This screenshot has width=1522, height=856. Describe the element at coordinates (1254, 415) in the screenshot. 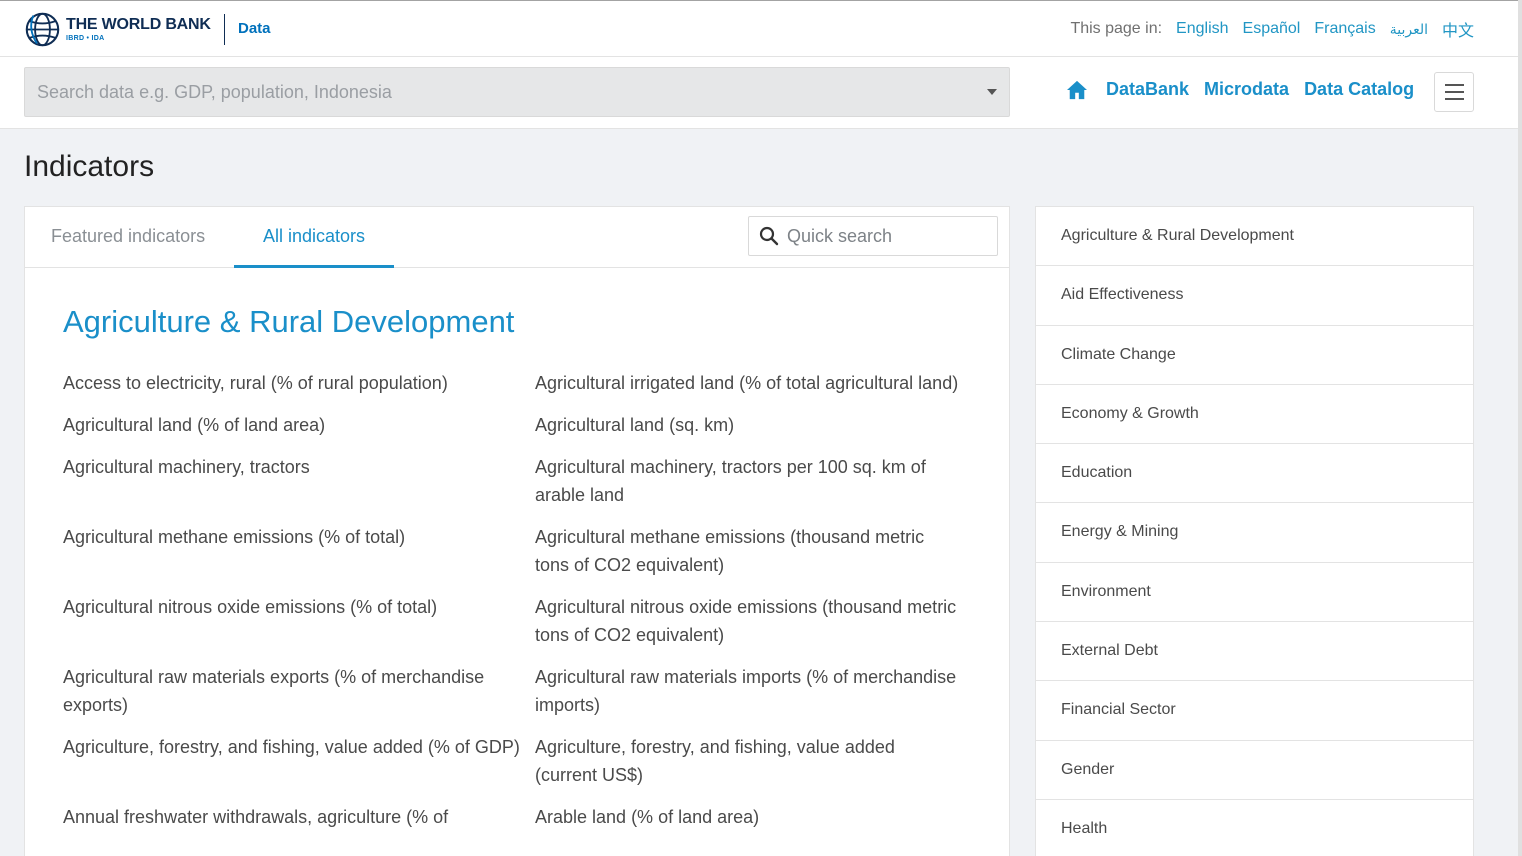

I see `sidebar-item-economy-growth: Economy & Growth` at that location.